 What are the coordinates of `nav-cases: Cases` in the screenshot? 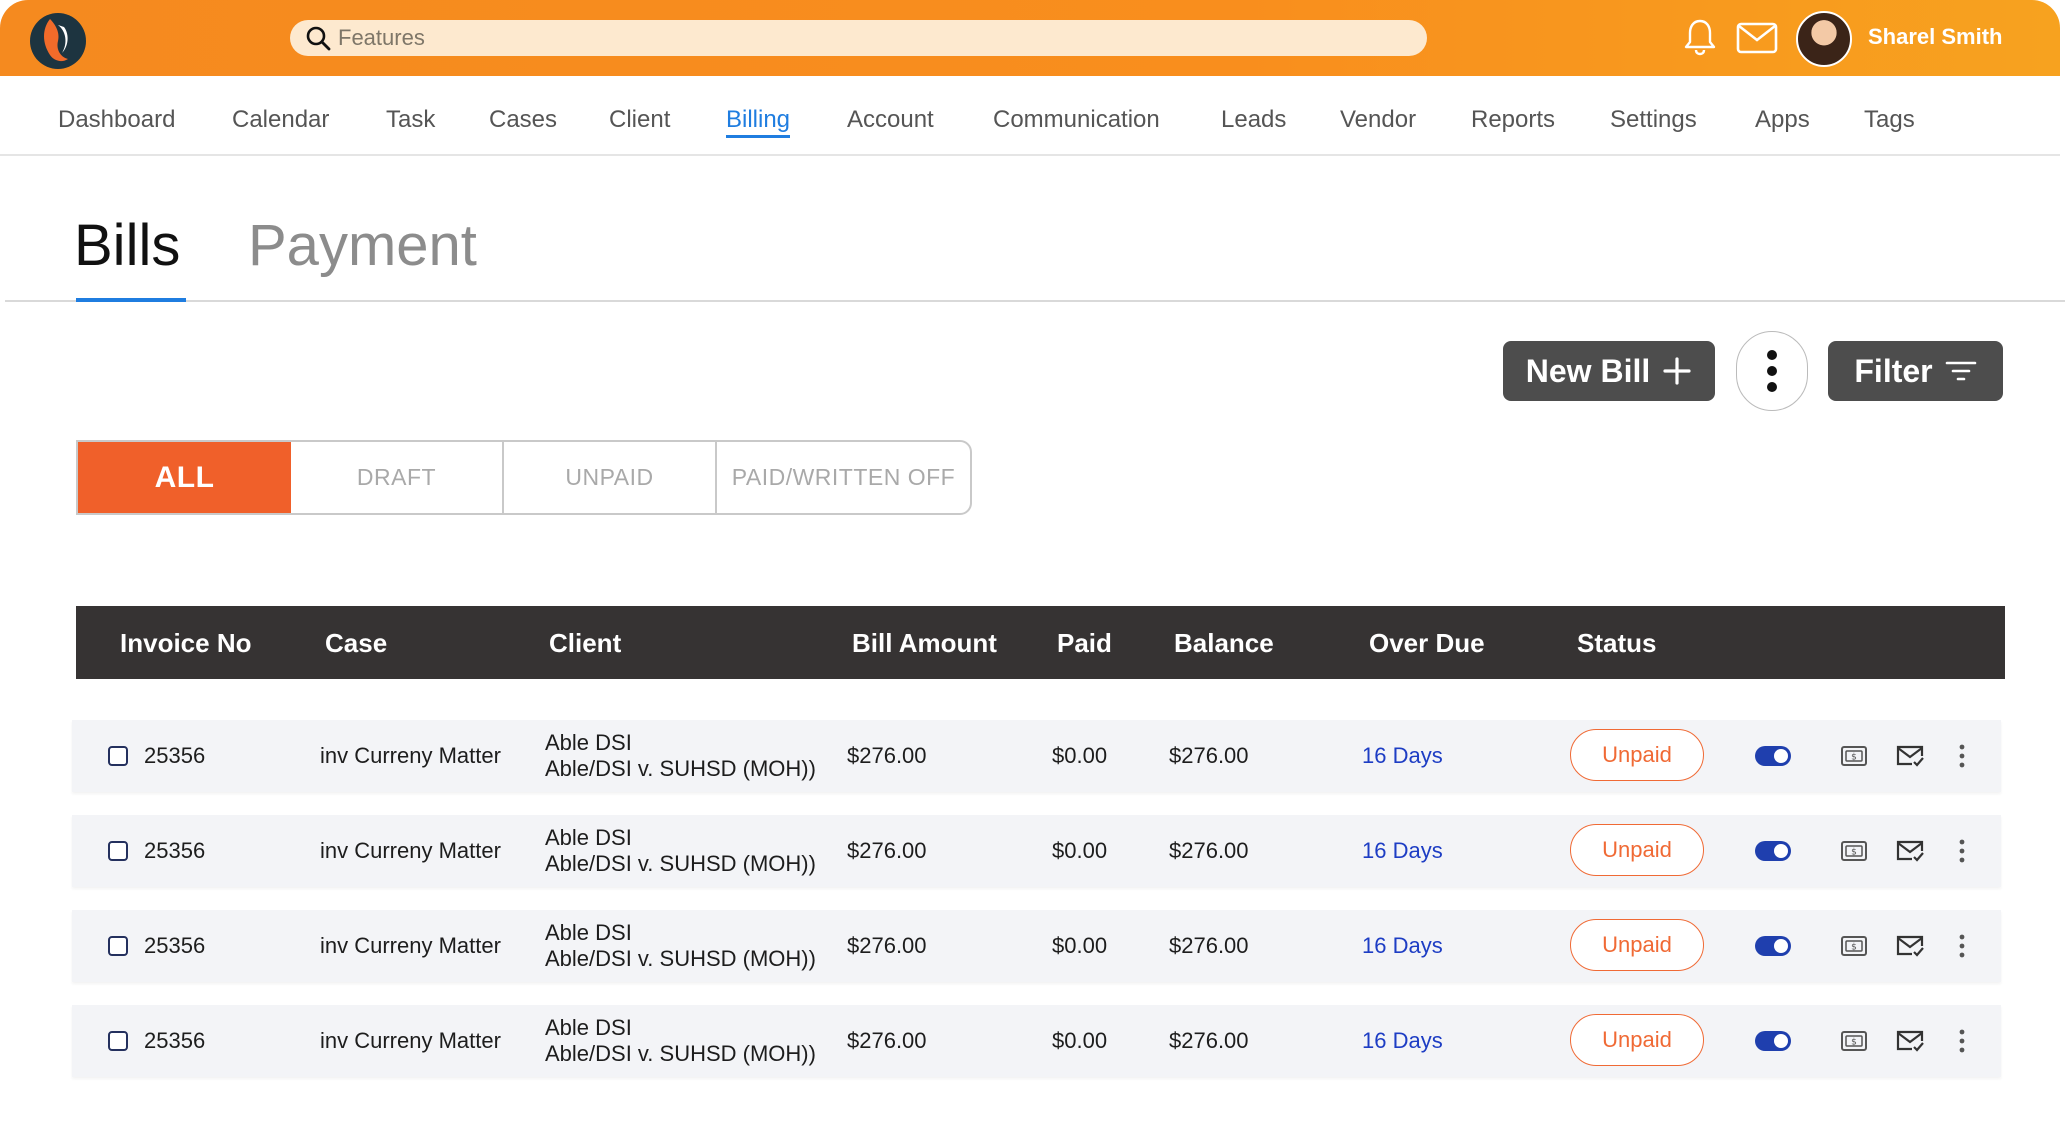 It's located at (523, 120).